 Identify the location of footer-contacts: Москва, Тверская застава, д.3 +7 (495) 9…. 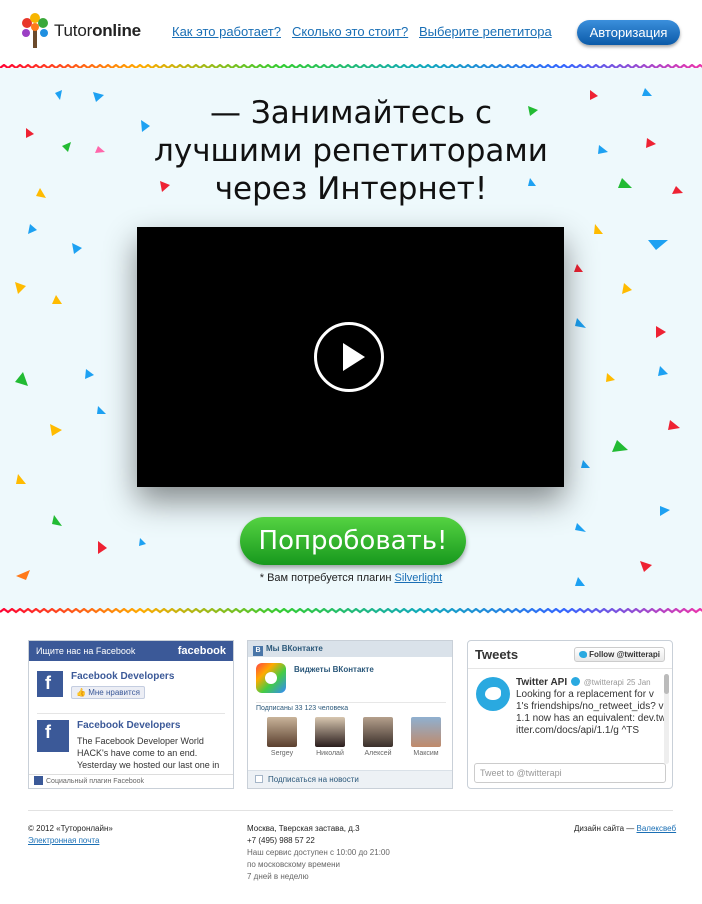
(318, 853).